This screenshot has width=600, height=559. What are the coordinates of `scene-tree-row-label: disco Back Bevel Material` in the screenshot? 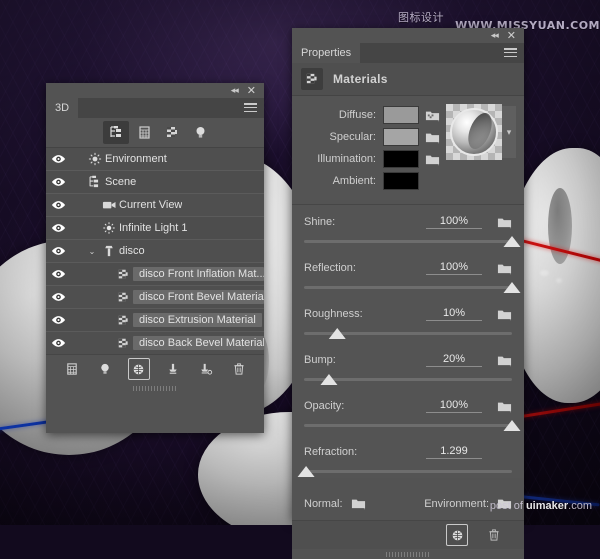 It's located at (198, 343).